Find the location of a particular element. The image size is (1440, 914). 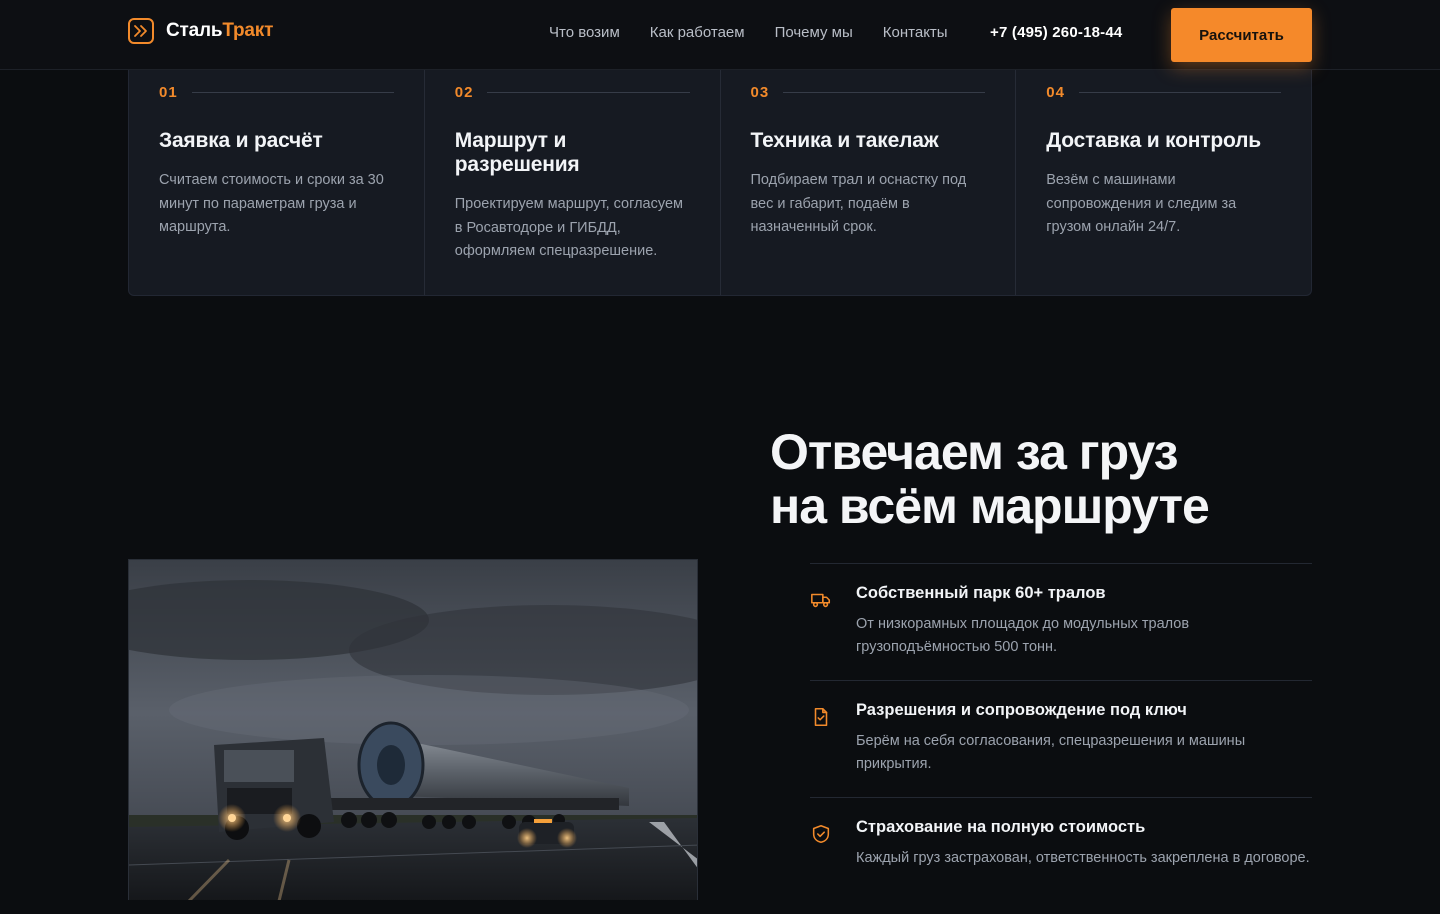

step-number: 02 is located at coordinates (464, 92).